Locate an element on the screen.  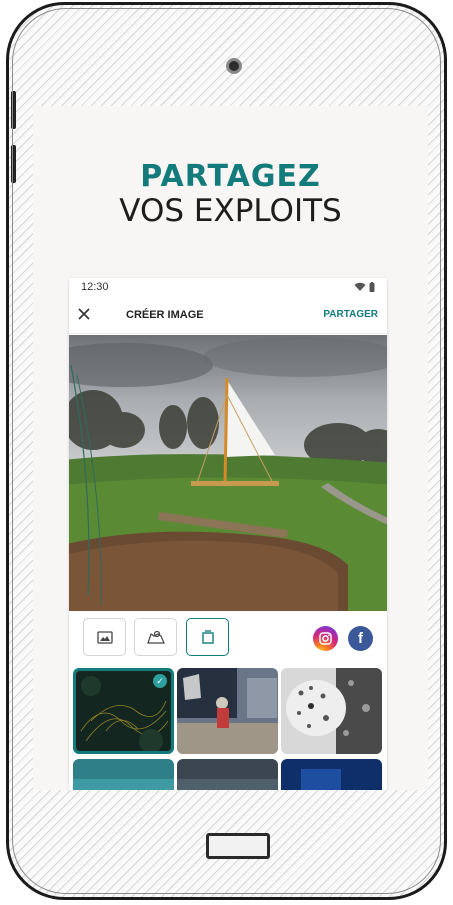
volume-up-button is located at coordinates (13, 110).